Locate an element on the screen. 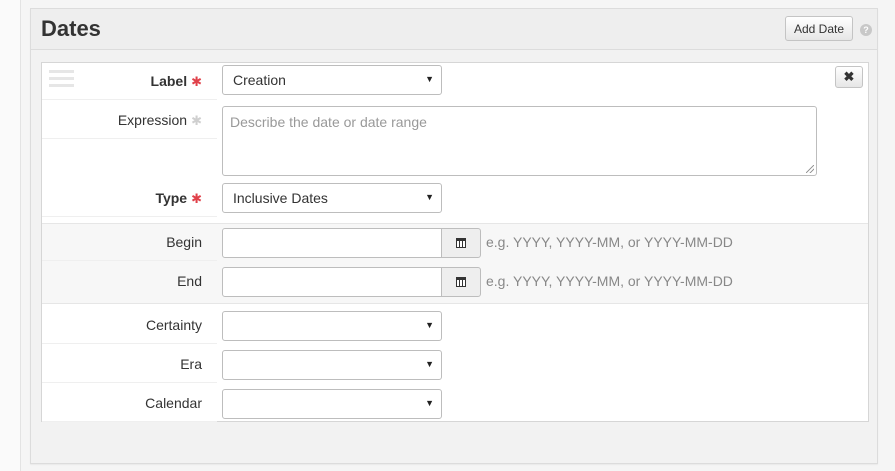  begin-calendar-button is located at coordinates (461, 243).